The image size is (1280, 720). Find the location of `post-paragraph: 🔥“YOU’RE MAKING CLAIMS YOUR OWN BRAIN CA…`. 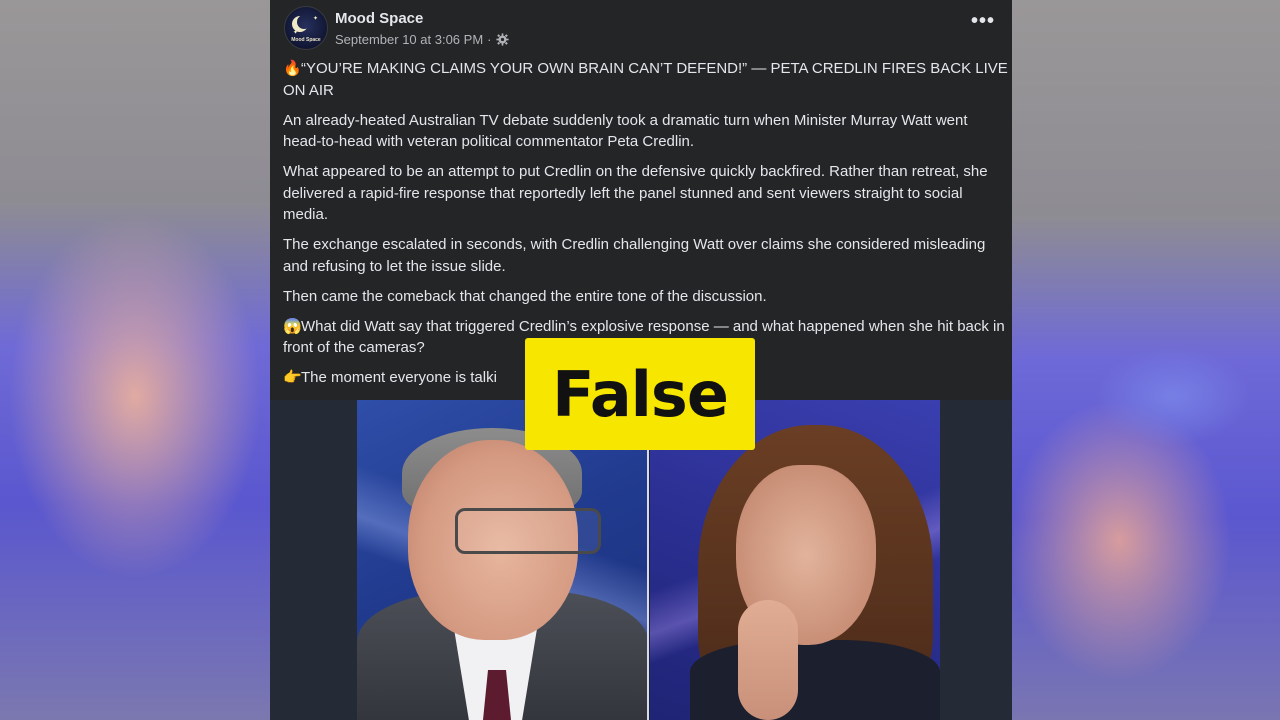

post-paragraph: 🔥“YOU’RE MAKING CLAIMS YOUR OWN BRAIN CA… is located at coordinates (645, 79).